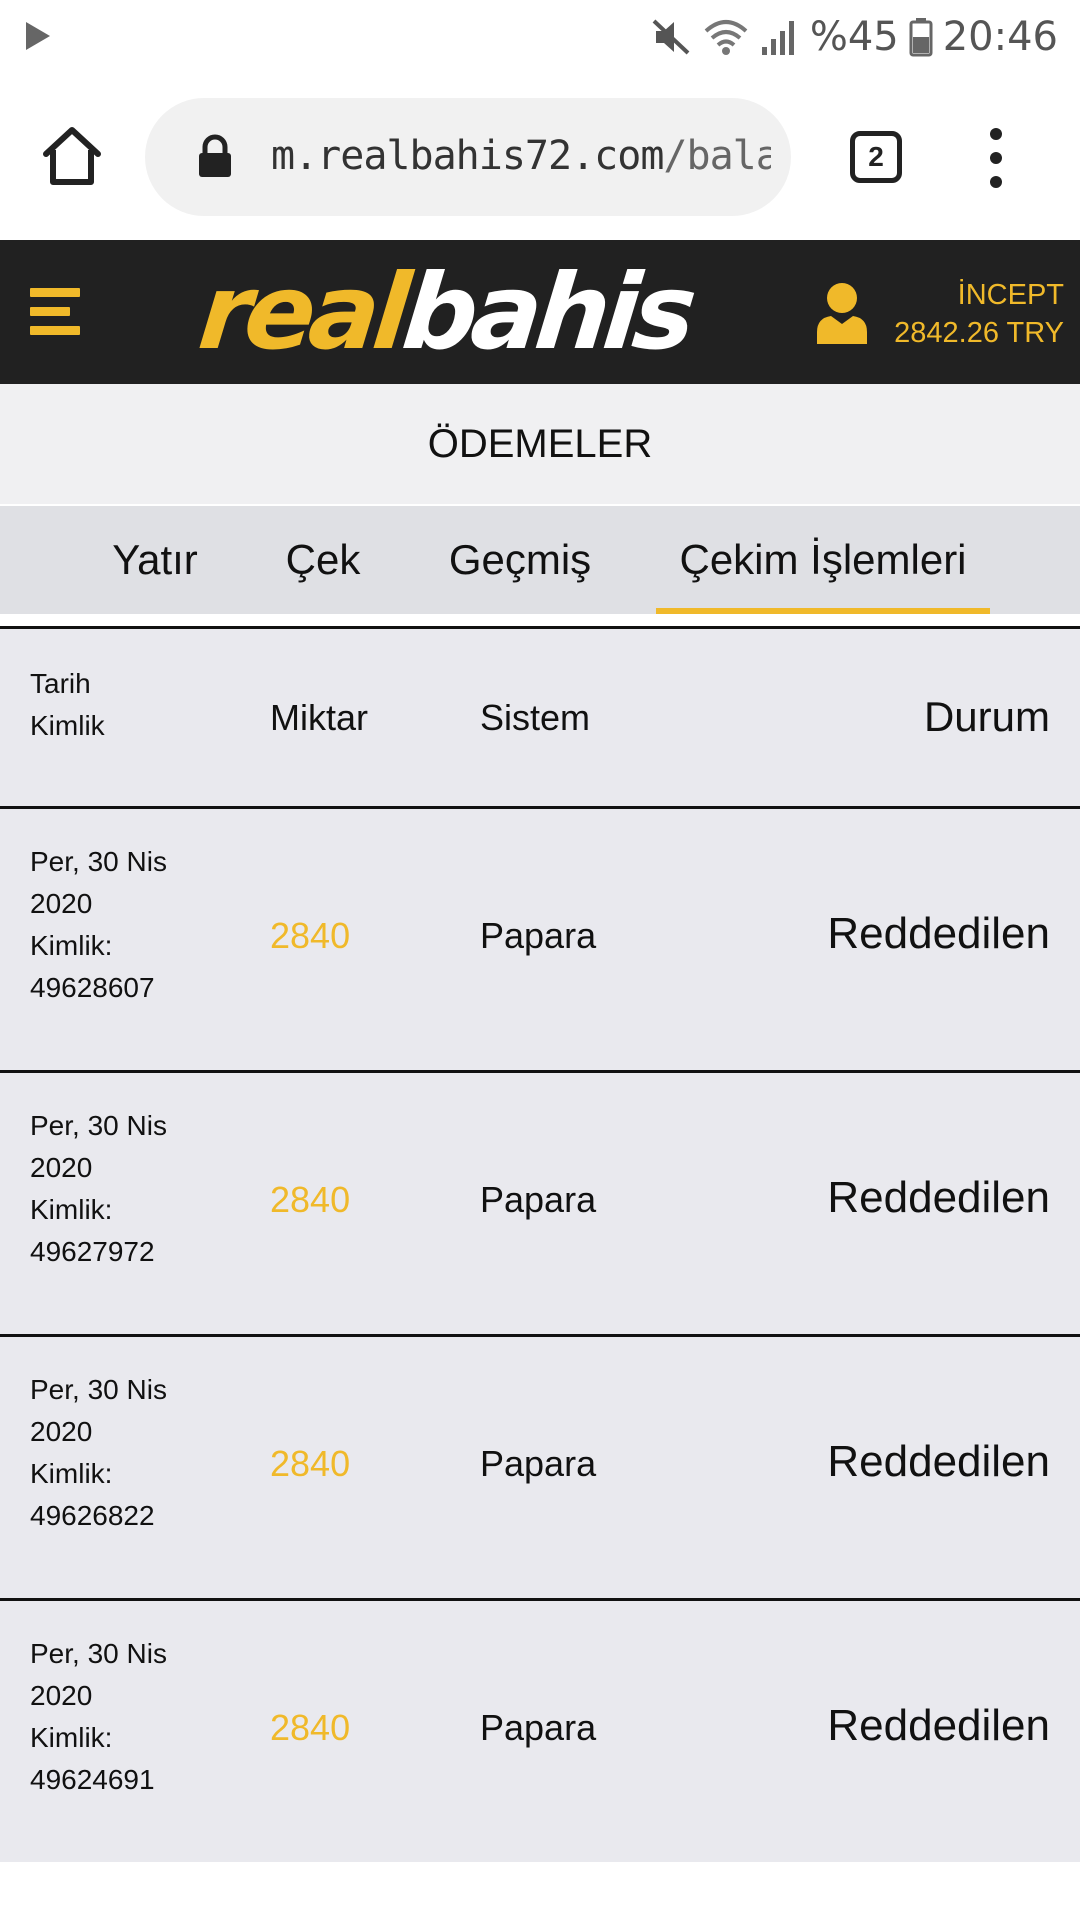  Describe the element at coordinates (98, 1189) in the screenshot. I see `date-id-cell: Per, 30 Nis 2020 Kimlik: 49627972` at that location.